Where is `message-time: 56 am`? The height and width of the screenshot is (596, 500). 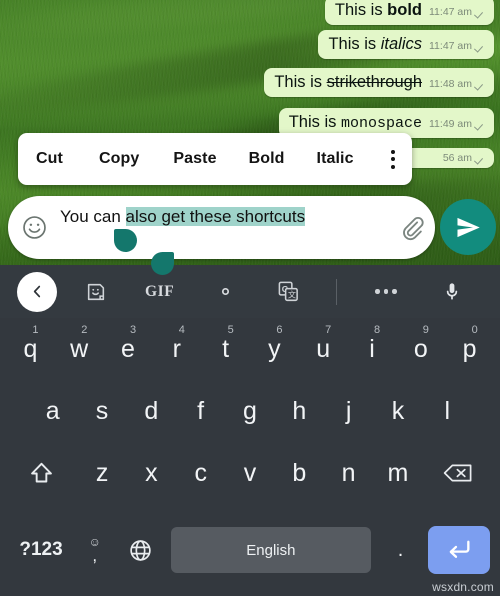
message-time: 56 am is located at coordinates (457, 158).